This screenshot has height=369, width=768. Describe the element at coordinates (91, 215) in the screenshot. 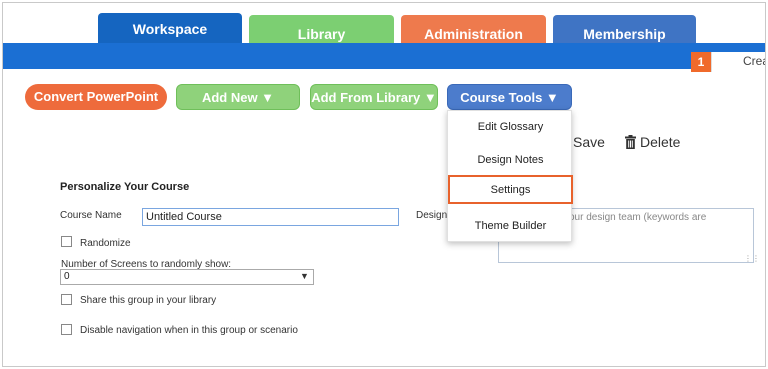

I see `course-name-label: Course Name` at that location.